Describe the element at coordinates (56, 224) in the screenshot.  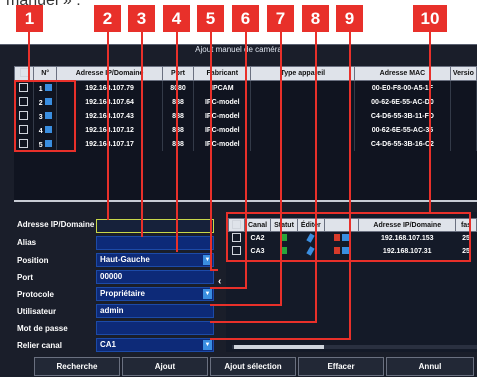
I see `ip-label: Adresse IP/Domaine` at that location.